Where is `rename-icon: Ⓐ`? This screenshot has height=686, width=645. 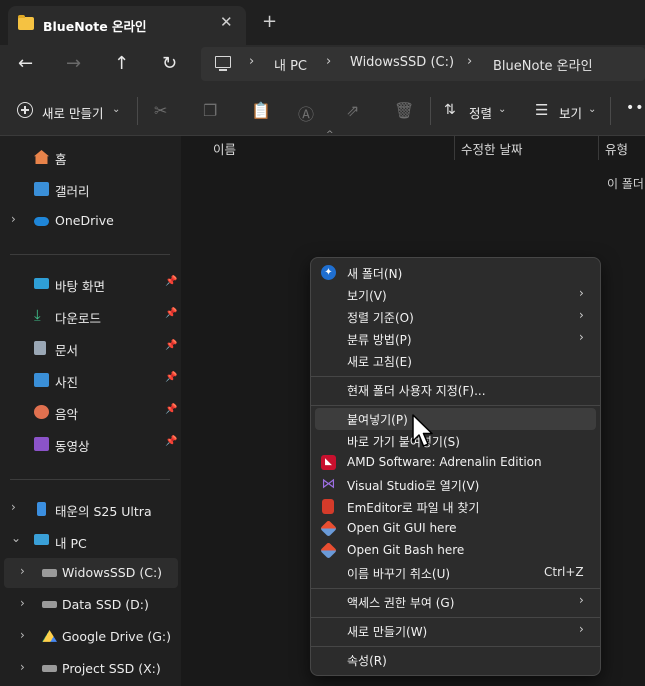 rename-icon: Ⓐ is located at coordinates (306, 113).